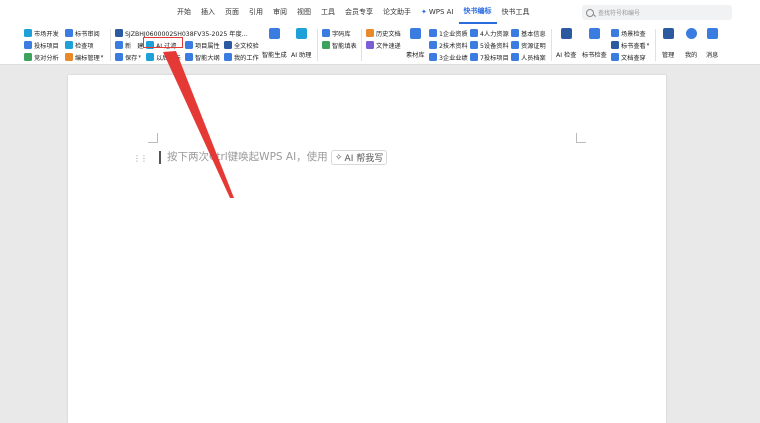 The image size is (760, 423). What do you see at coordinates (566, 43) in the screenshot?
I see `ai-check-button: AI 检查` at bounding box center [566, 43].